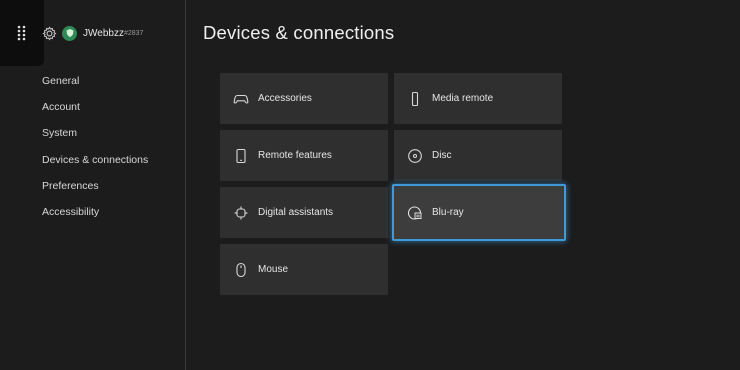 Image resolution: width=740 pixels, height=370 pixels. I want to click on tile-remote-features: Remote features, so click(304, 155).